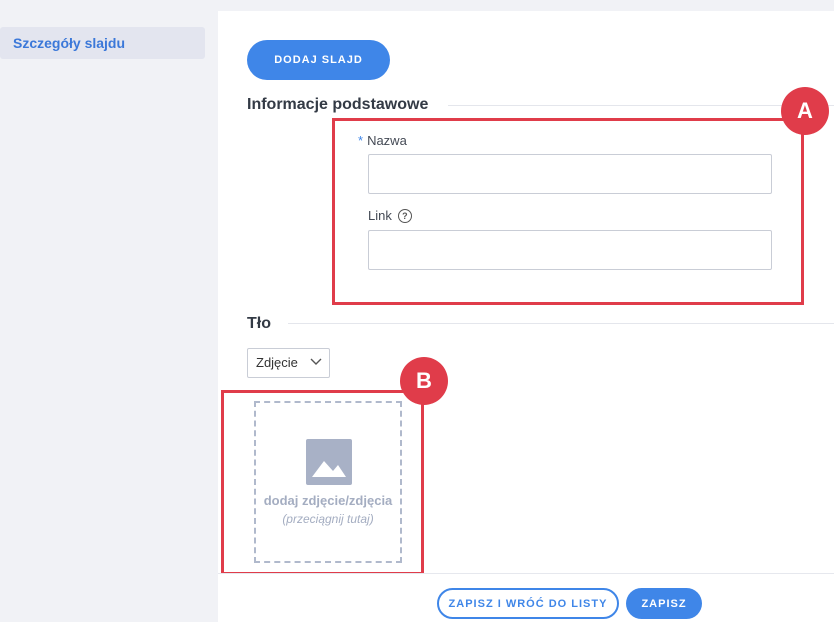 The width and height of the screenshot is (834, 622). I want to click on chevron-down-icon, so click(316, 361).